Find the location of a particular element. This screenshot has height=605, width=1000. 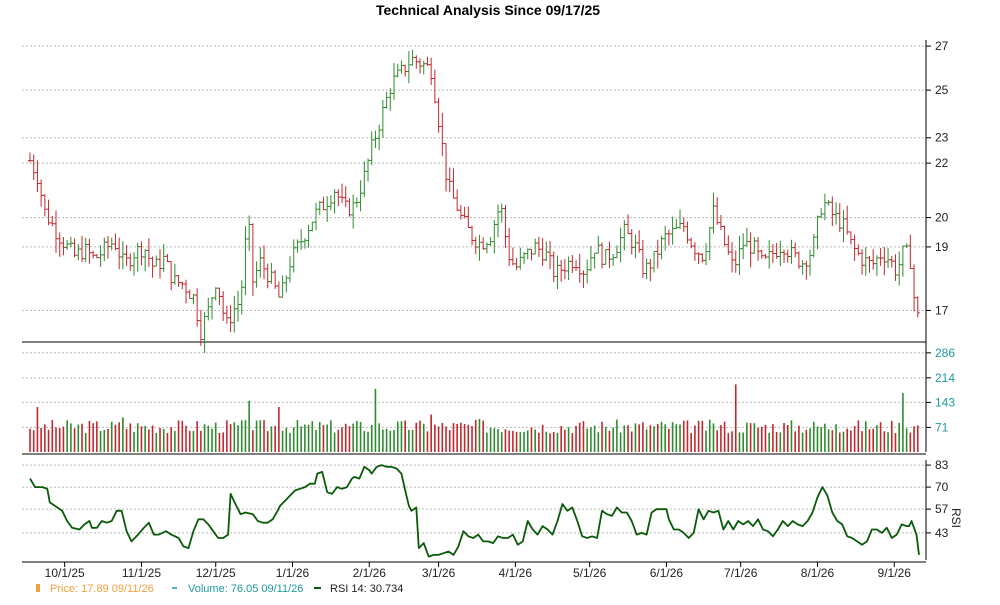

x-tick-label: 10/1/25 is located at coordinates (65, 573).